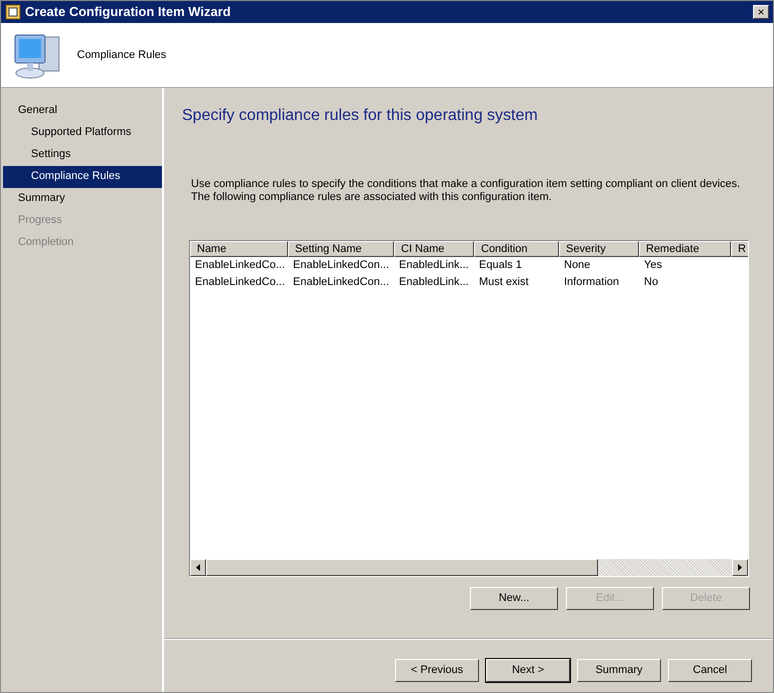 This screenshot has height=693, width=774. I want to click on column-header: Remediate, so click(685, 249).